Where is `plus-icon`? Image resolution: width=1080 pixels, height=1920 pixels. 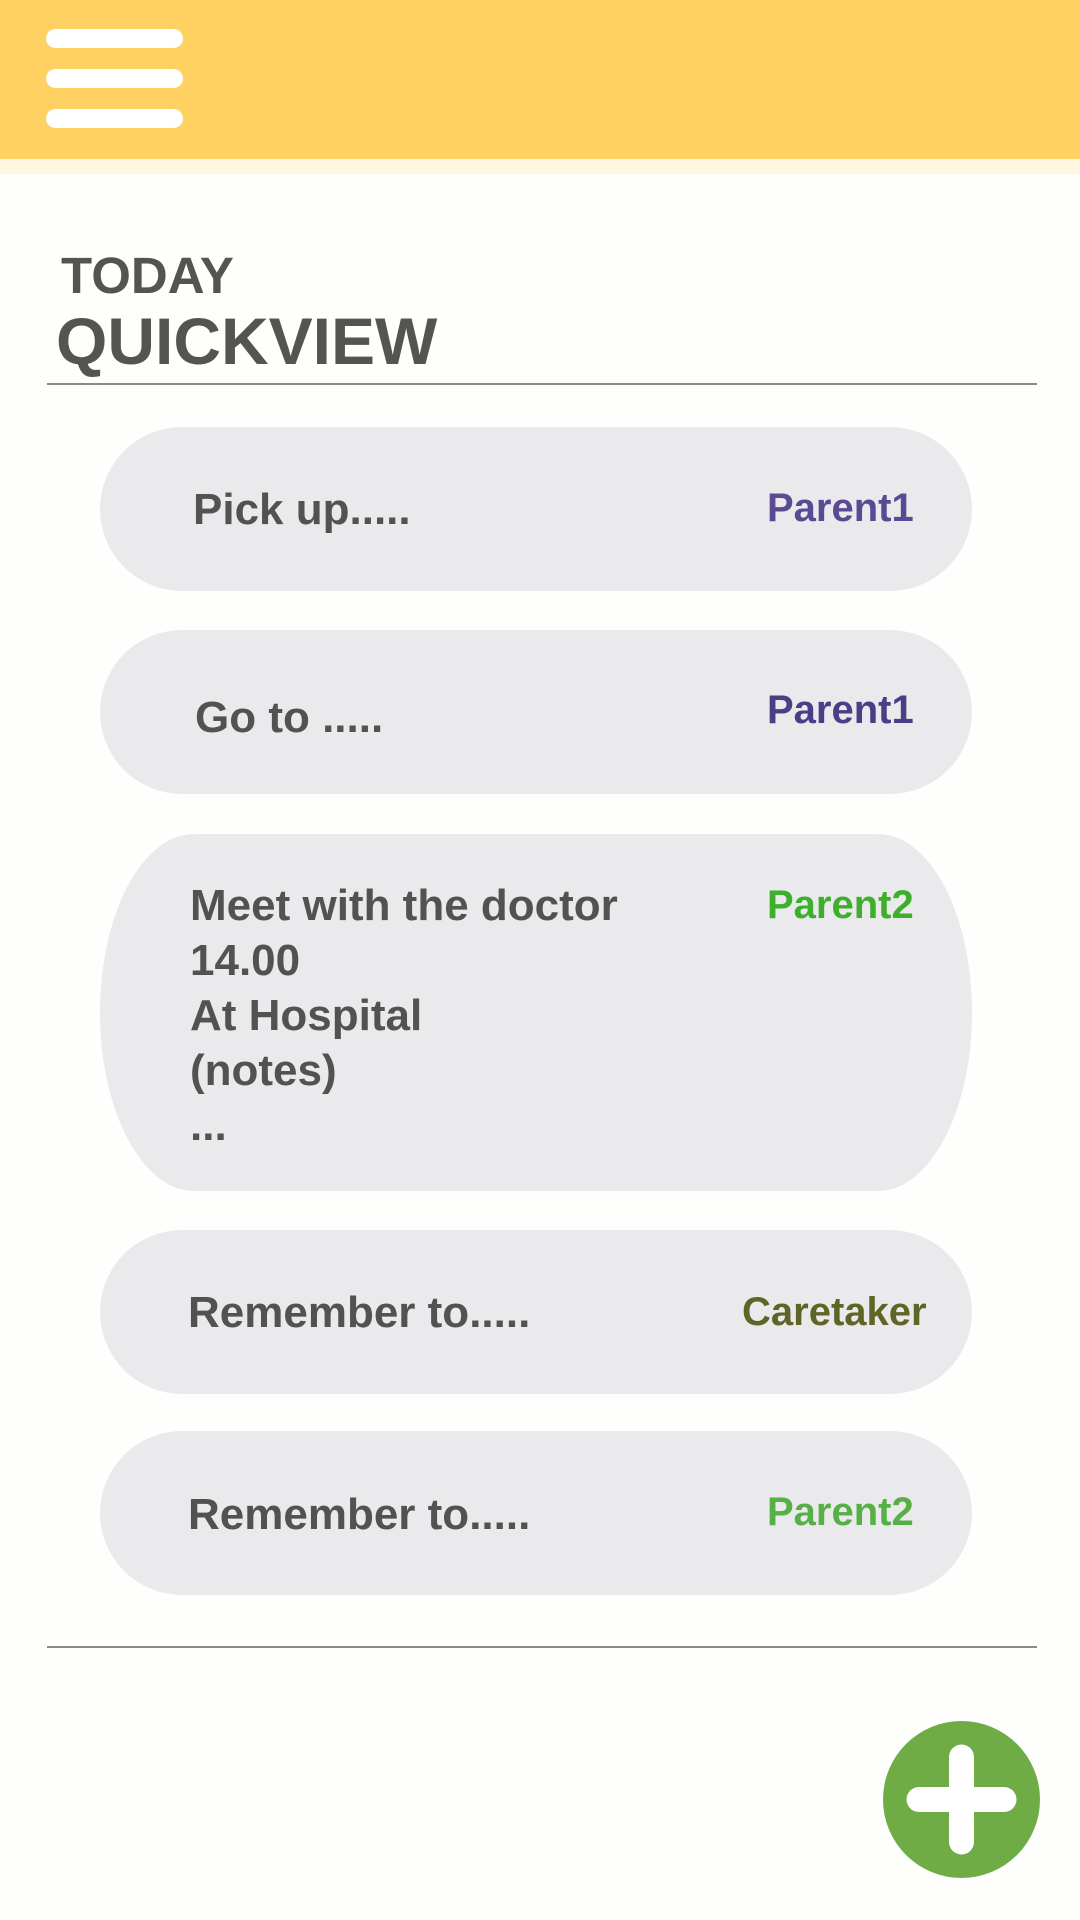 plus-icon is located at coordinates (961, 1799).